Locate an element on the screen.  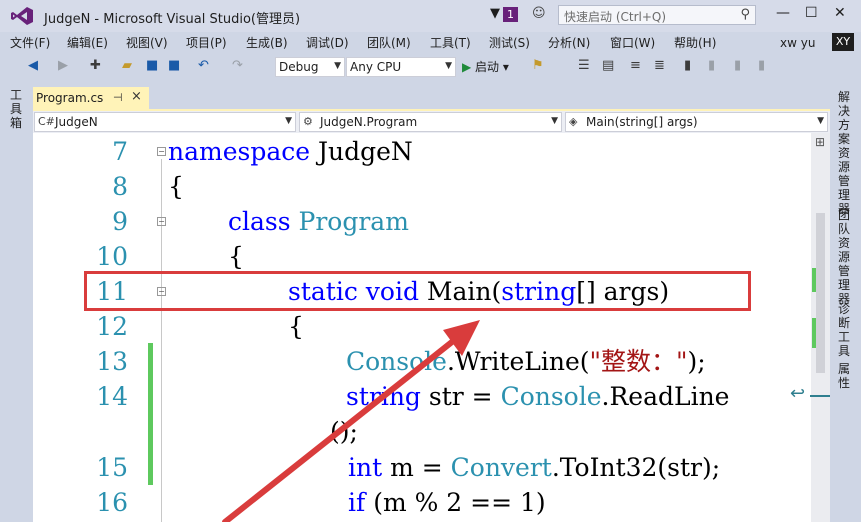
close-window-icon: ✕ is located at coordinates (840, 13).